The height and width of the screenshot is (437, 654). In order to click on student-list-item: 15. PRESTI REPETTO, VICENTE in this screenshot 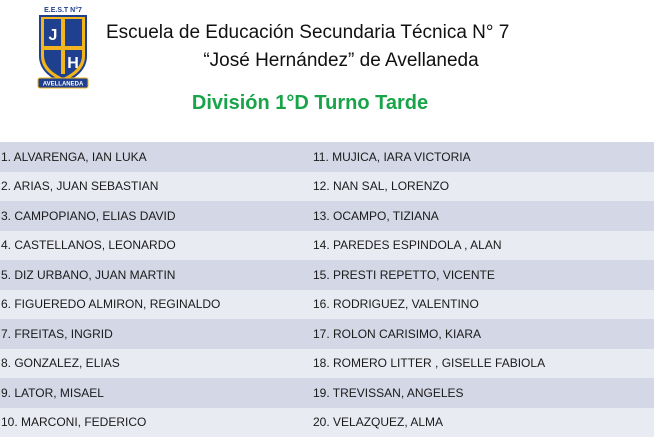, I will do `click(482, 275)`.